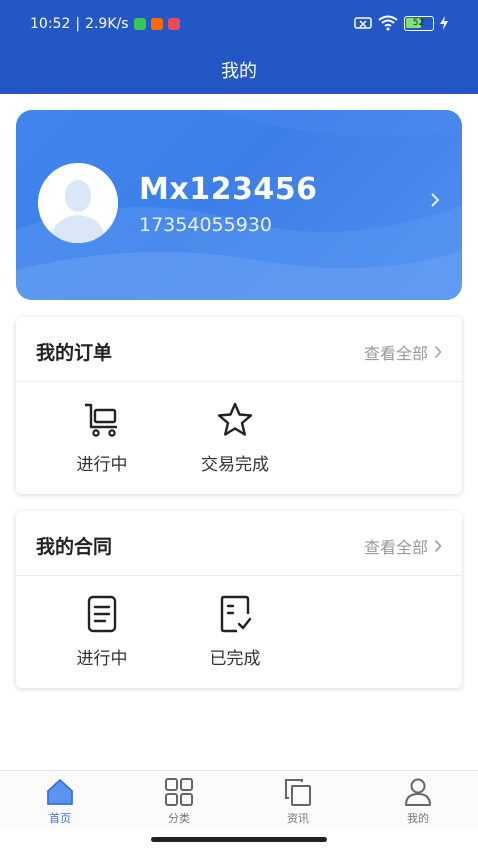 Image resolution: width=478 pixels, height=850 pixels. What do you see at coordinates (74, 353) in the screenshot?
I see `orders-title: 我的订单` at bounding box center [74, 353].